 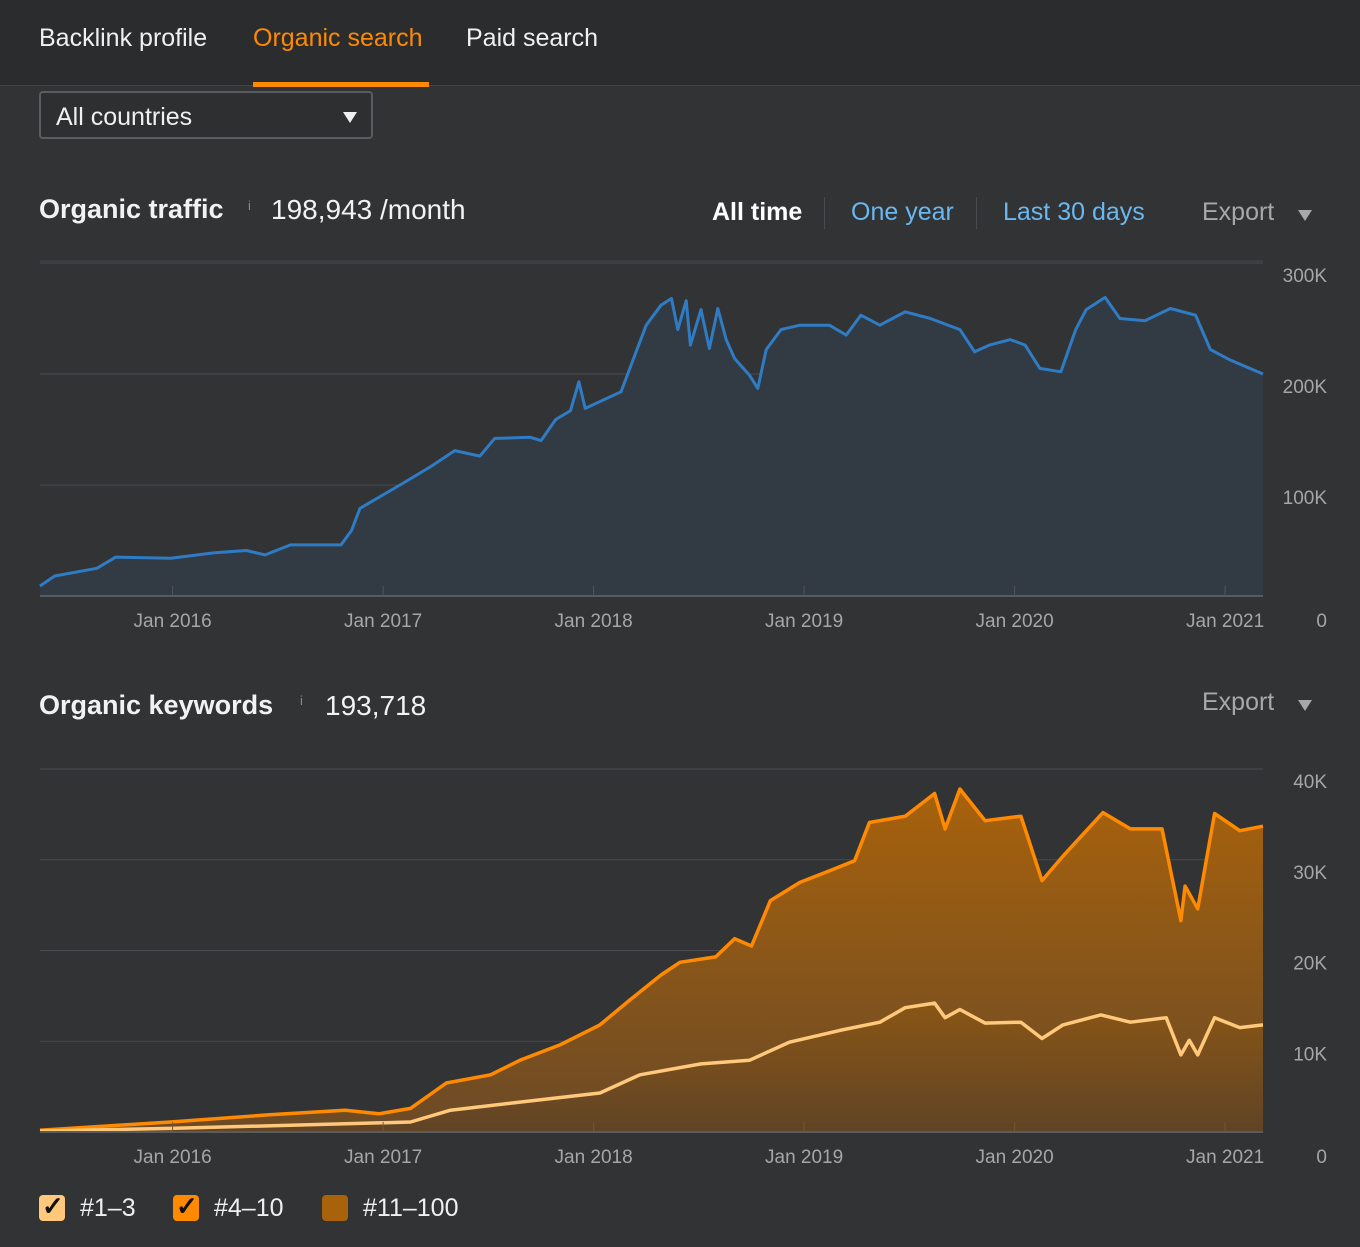 What do you see at coordinates (1305, 387) in the screenshot?
I see `y-tick-label: 200K` at bounding box center [1305, 387].